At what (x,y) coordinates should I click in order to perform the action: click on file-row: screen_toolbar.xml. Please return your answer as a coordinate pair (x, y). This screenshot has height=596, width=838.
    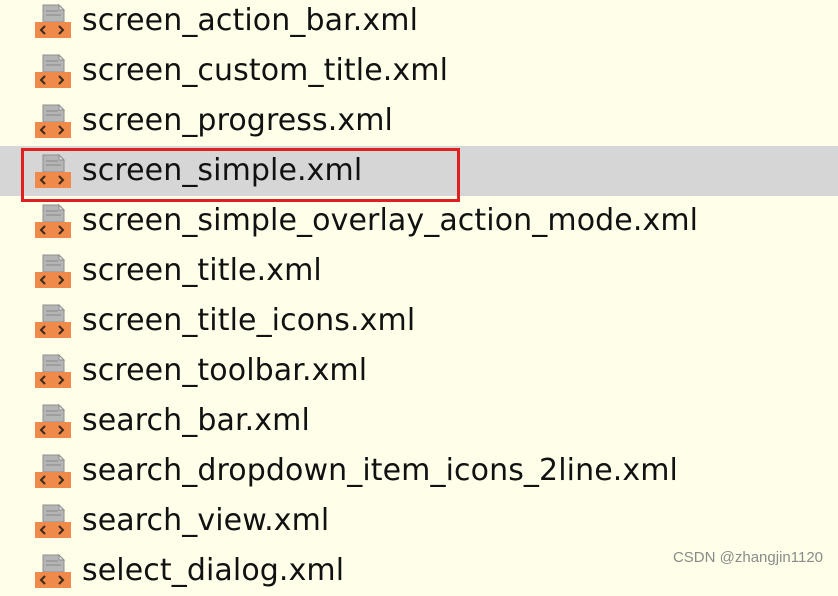
    Looking at the image, I should click on (419, 371).